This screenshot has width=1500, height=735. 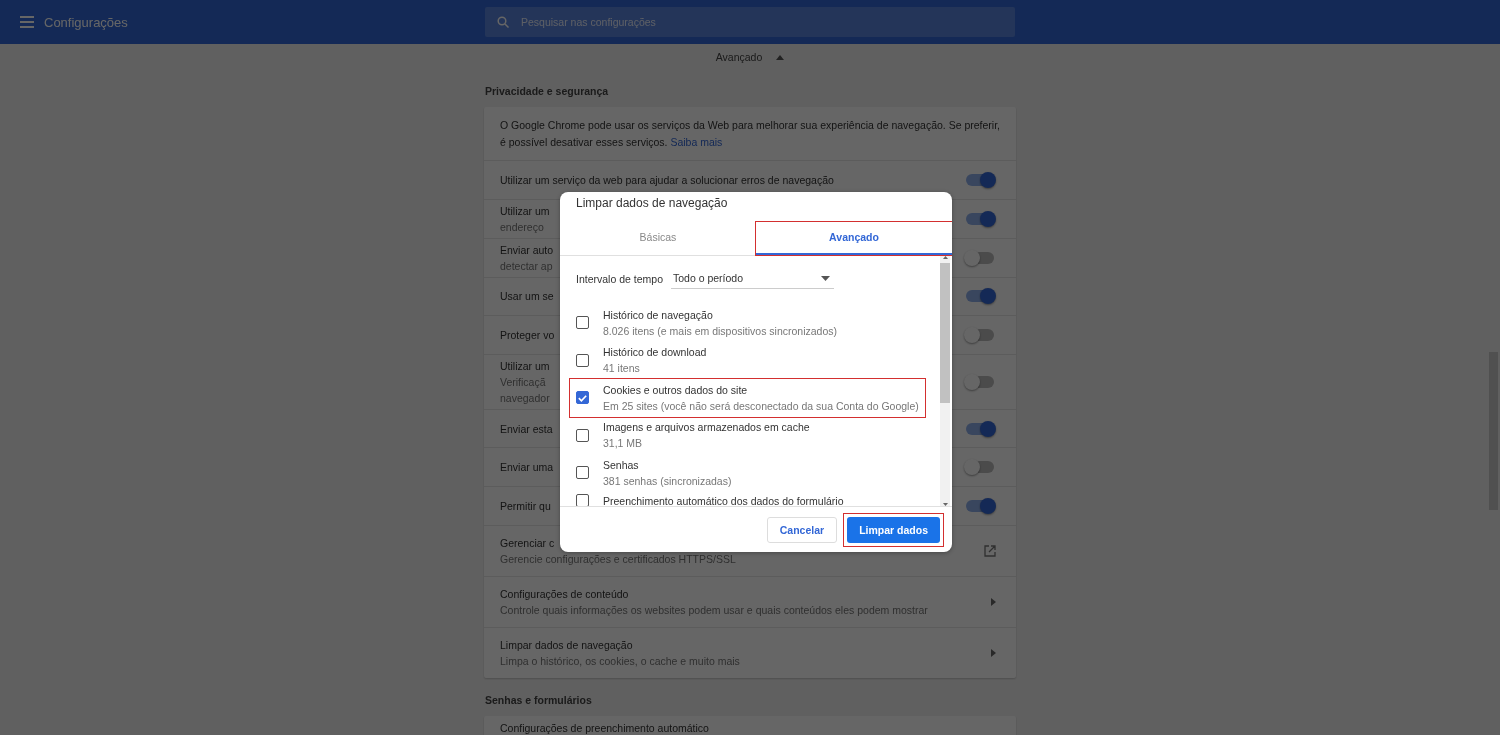 I want to click on setting-label: Utilizar um serviço da web para ajudar a solucionar erros de navegação, so click(x=667, y=180).